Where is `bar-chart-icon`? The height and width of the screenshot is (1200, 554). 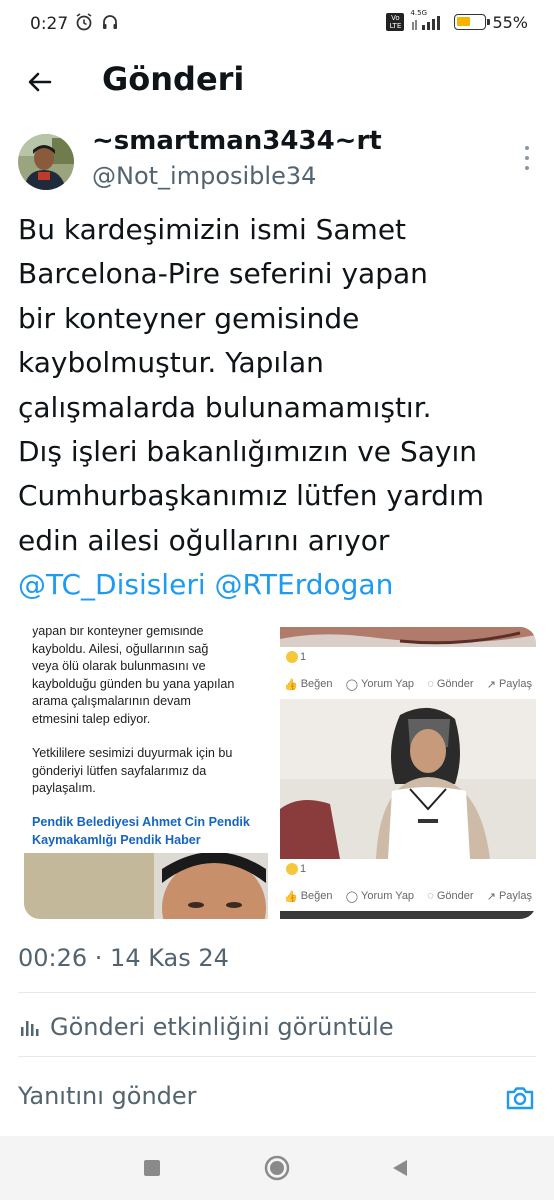 bar-chart-icon is located at coordinates (30, 1028).